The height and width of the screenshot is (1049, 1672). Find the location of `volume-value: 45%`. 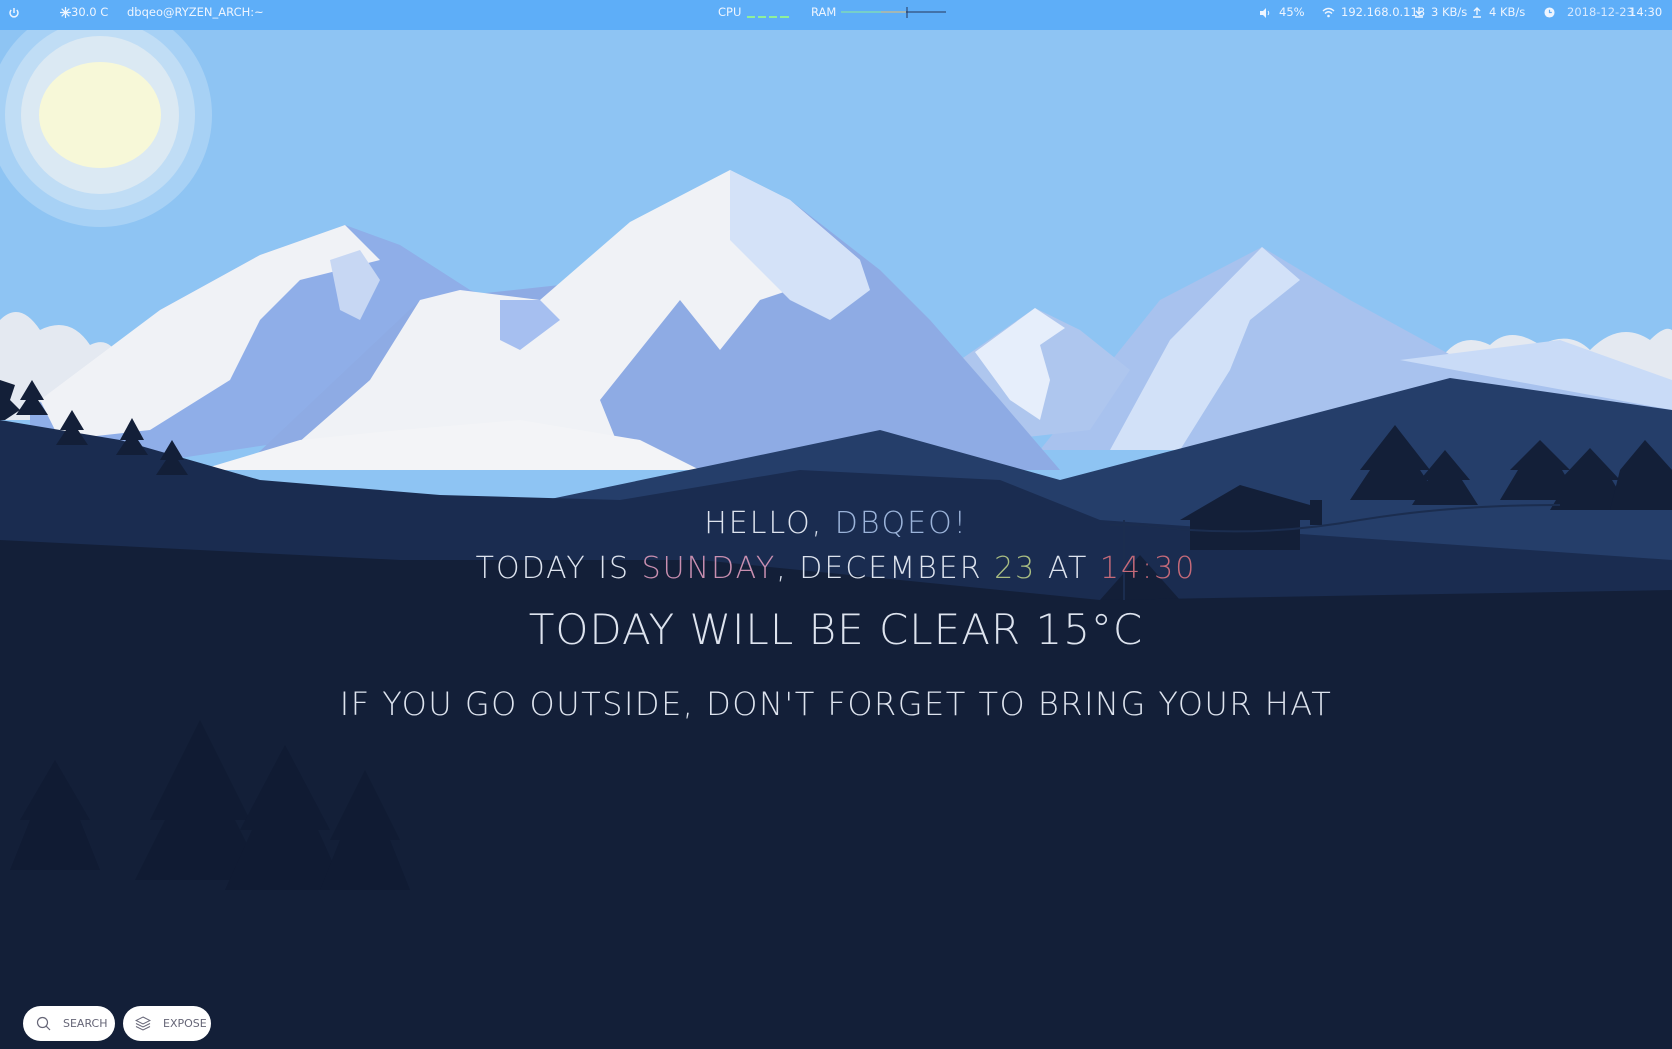

volume-value: 45% is located at coordinates (1292, 12).